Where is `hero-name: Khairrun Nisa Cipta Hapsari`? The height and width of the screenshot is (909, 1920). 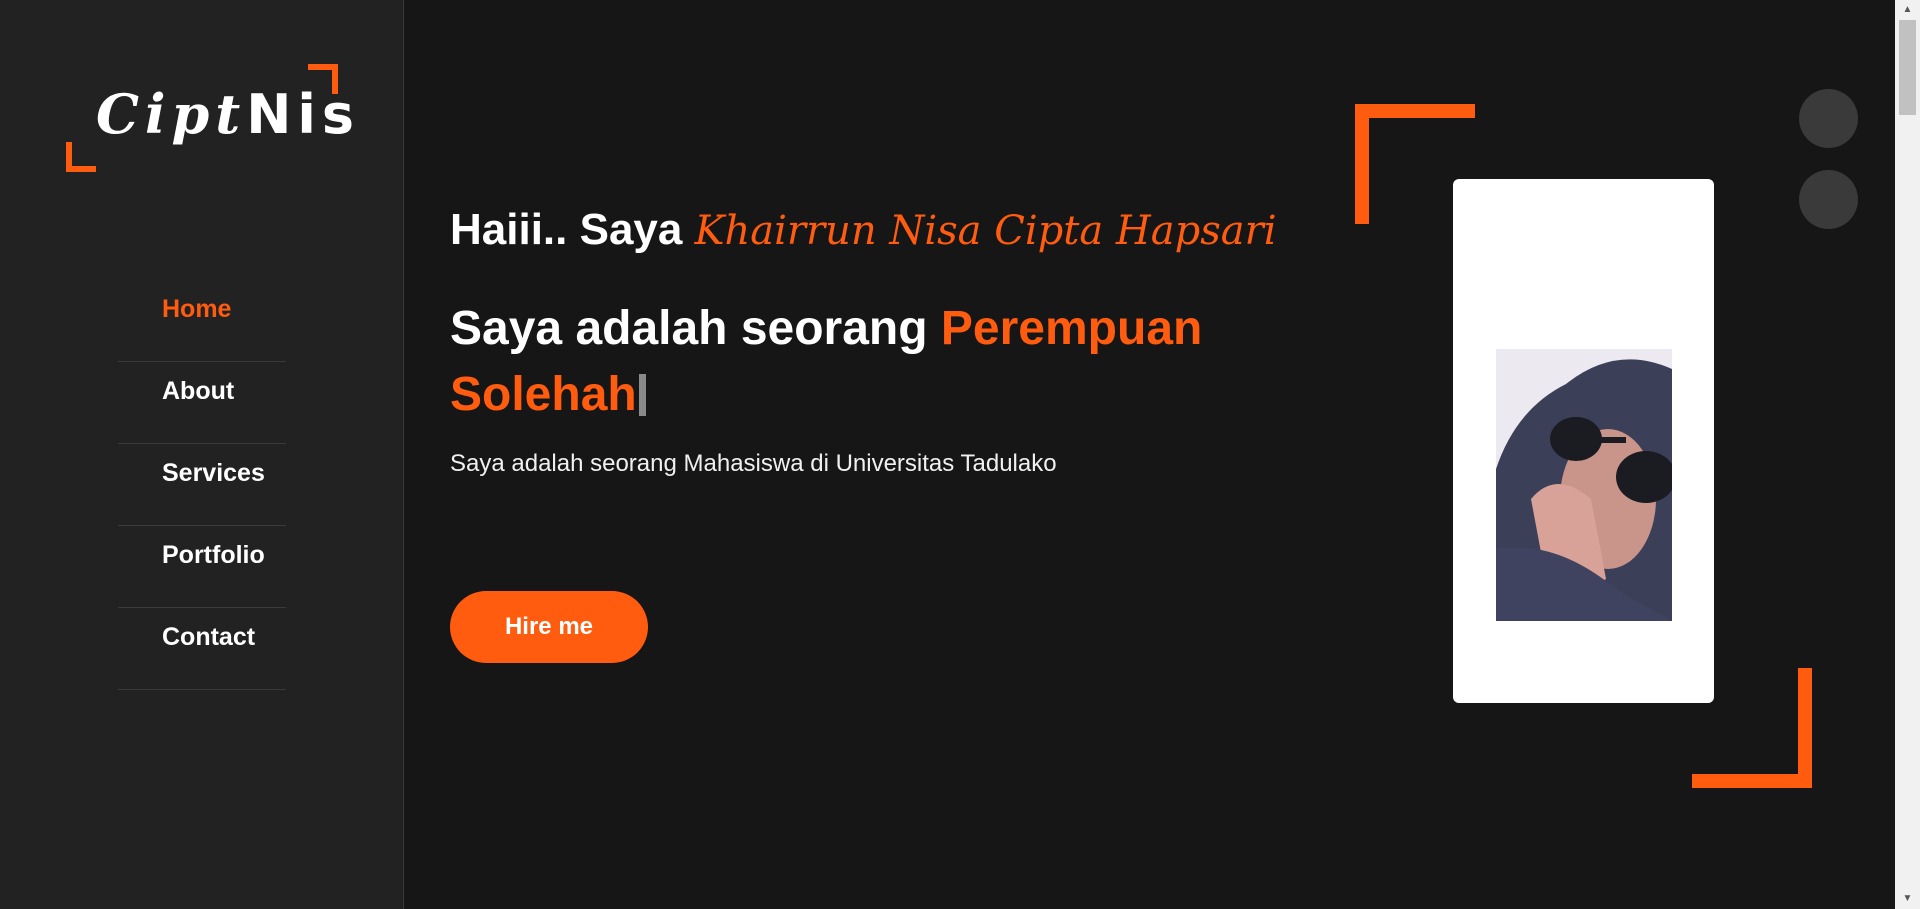
hero-name: Khairrun Nisa Cipta Hapsari is located at coordinates (985, 231).